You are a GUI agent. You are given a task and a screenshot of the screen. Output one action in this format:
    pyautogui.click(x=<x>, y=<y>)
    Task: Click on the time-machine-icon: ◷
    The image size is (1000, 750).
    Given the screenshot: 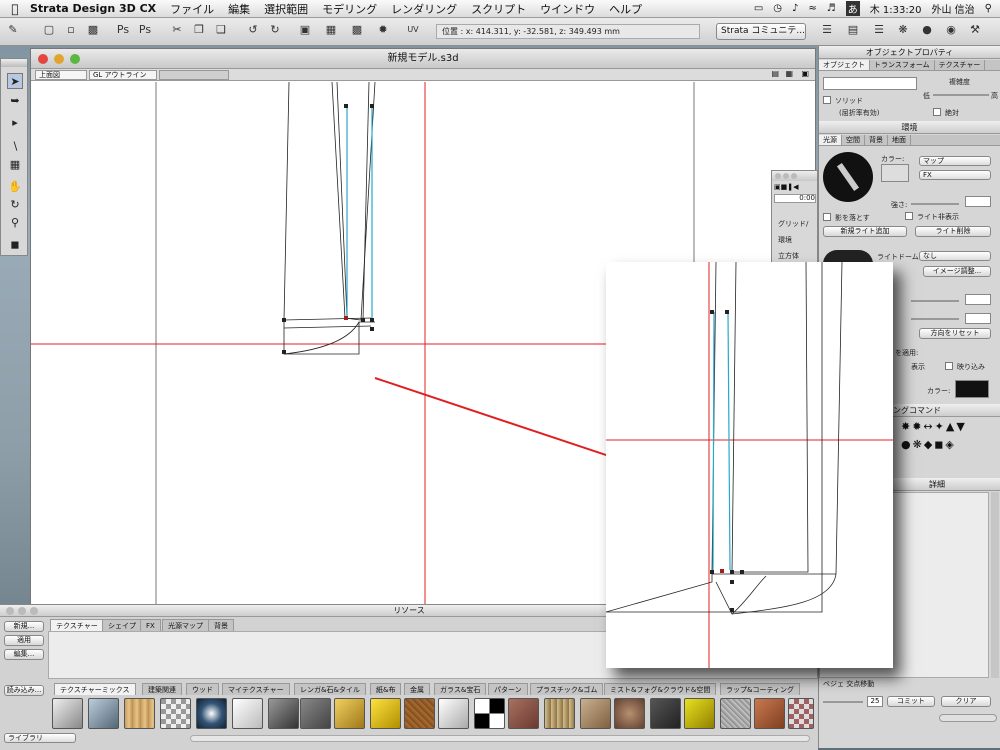 What is the action you would take?
    pyautogui.click(x=777, y=8)
    